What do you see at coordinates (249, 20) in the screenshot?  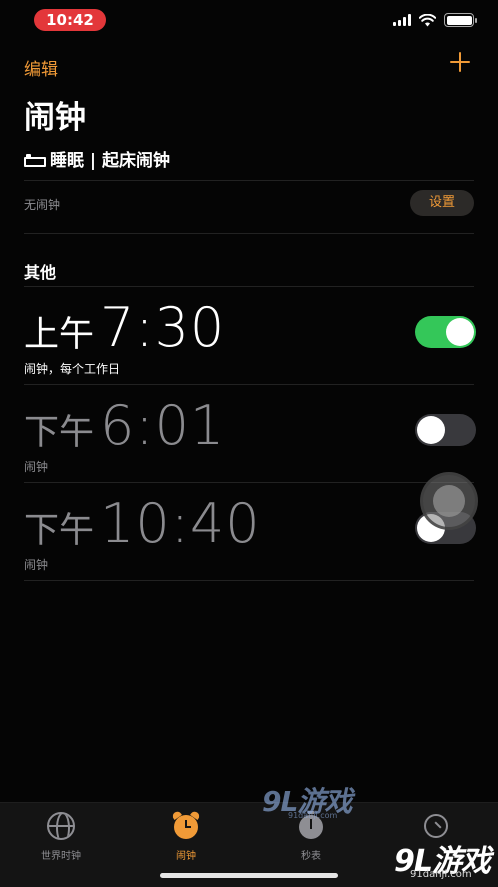 I see `status-bar: 10:42` at bounding box center [249, 20].